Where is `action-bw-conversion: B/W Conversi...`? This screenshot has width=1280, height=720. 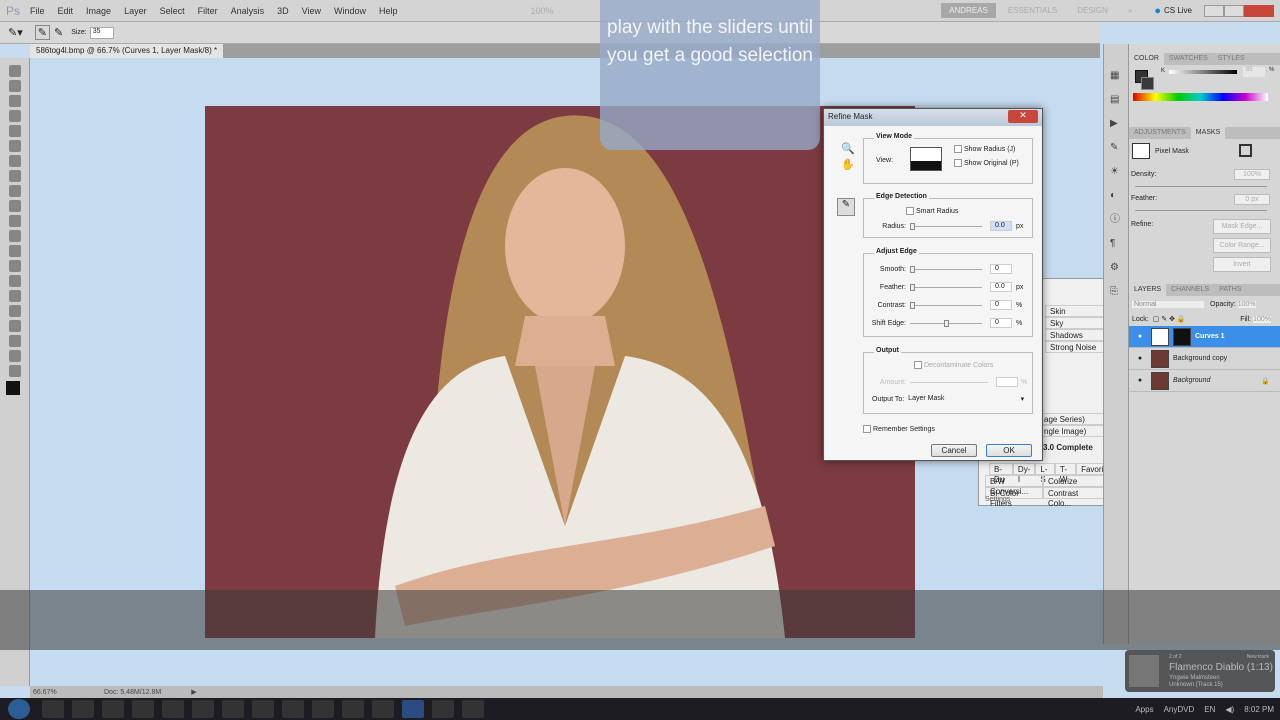
action-bw-conversion: B/W Conversi... is located at coordinates (1014, 485).